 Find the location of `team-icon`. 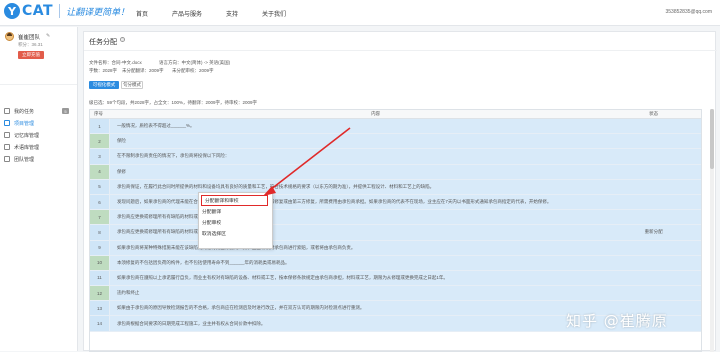

team-icon is located at coordinates (7, 159).